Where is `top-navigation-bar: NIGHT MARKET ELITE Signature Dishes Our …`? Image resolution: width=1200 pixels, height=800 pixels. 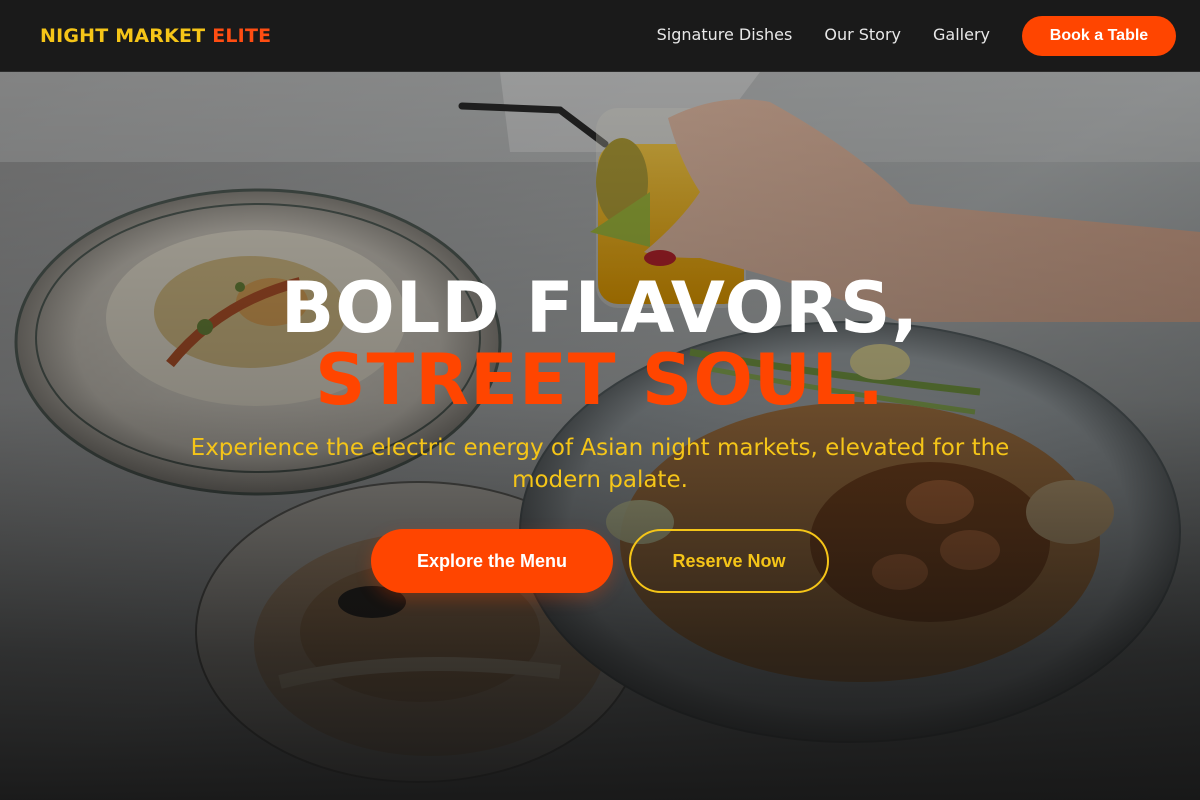
top-navigation-bar: NIGHT MARKET ELITE Signature Dishes Our … is located at coordinates (600, 36).